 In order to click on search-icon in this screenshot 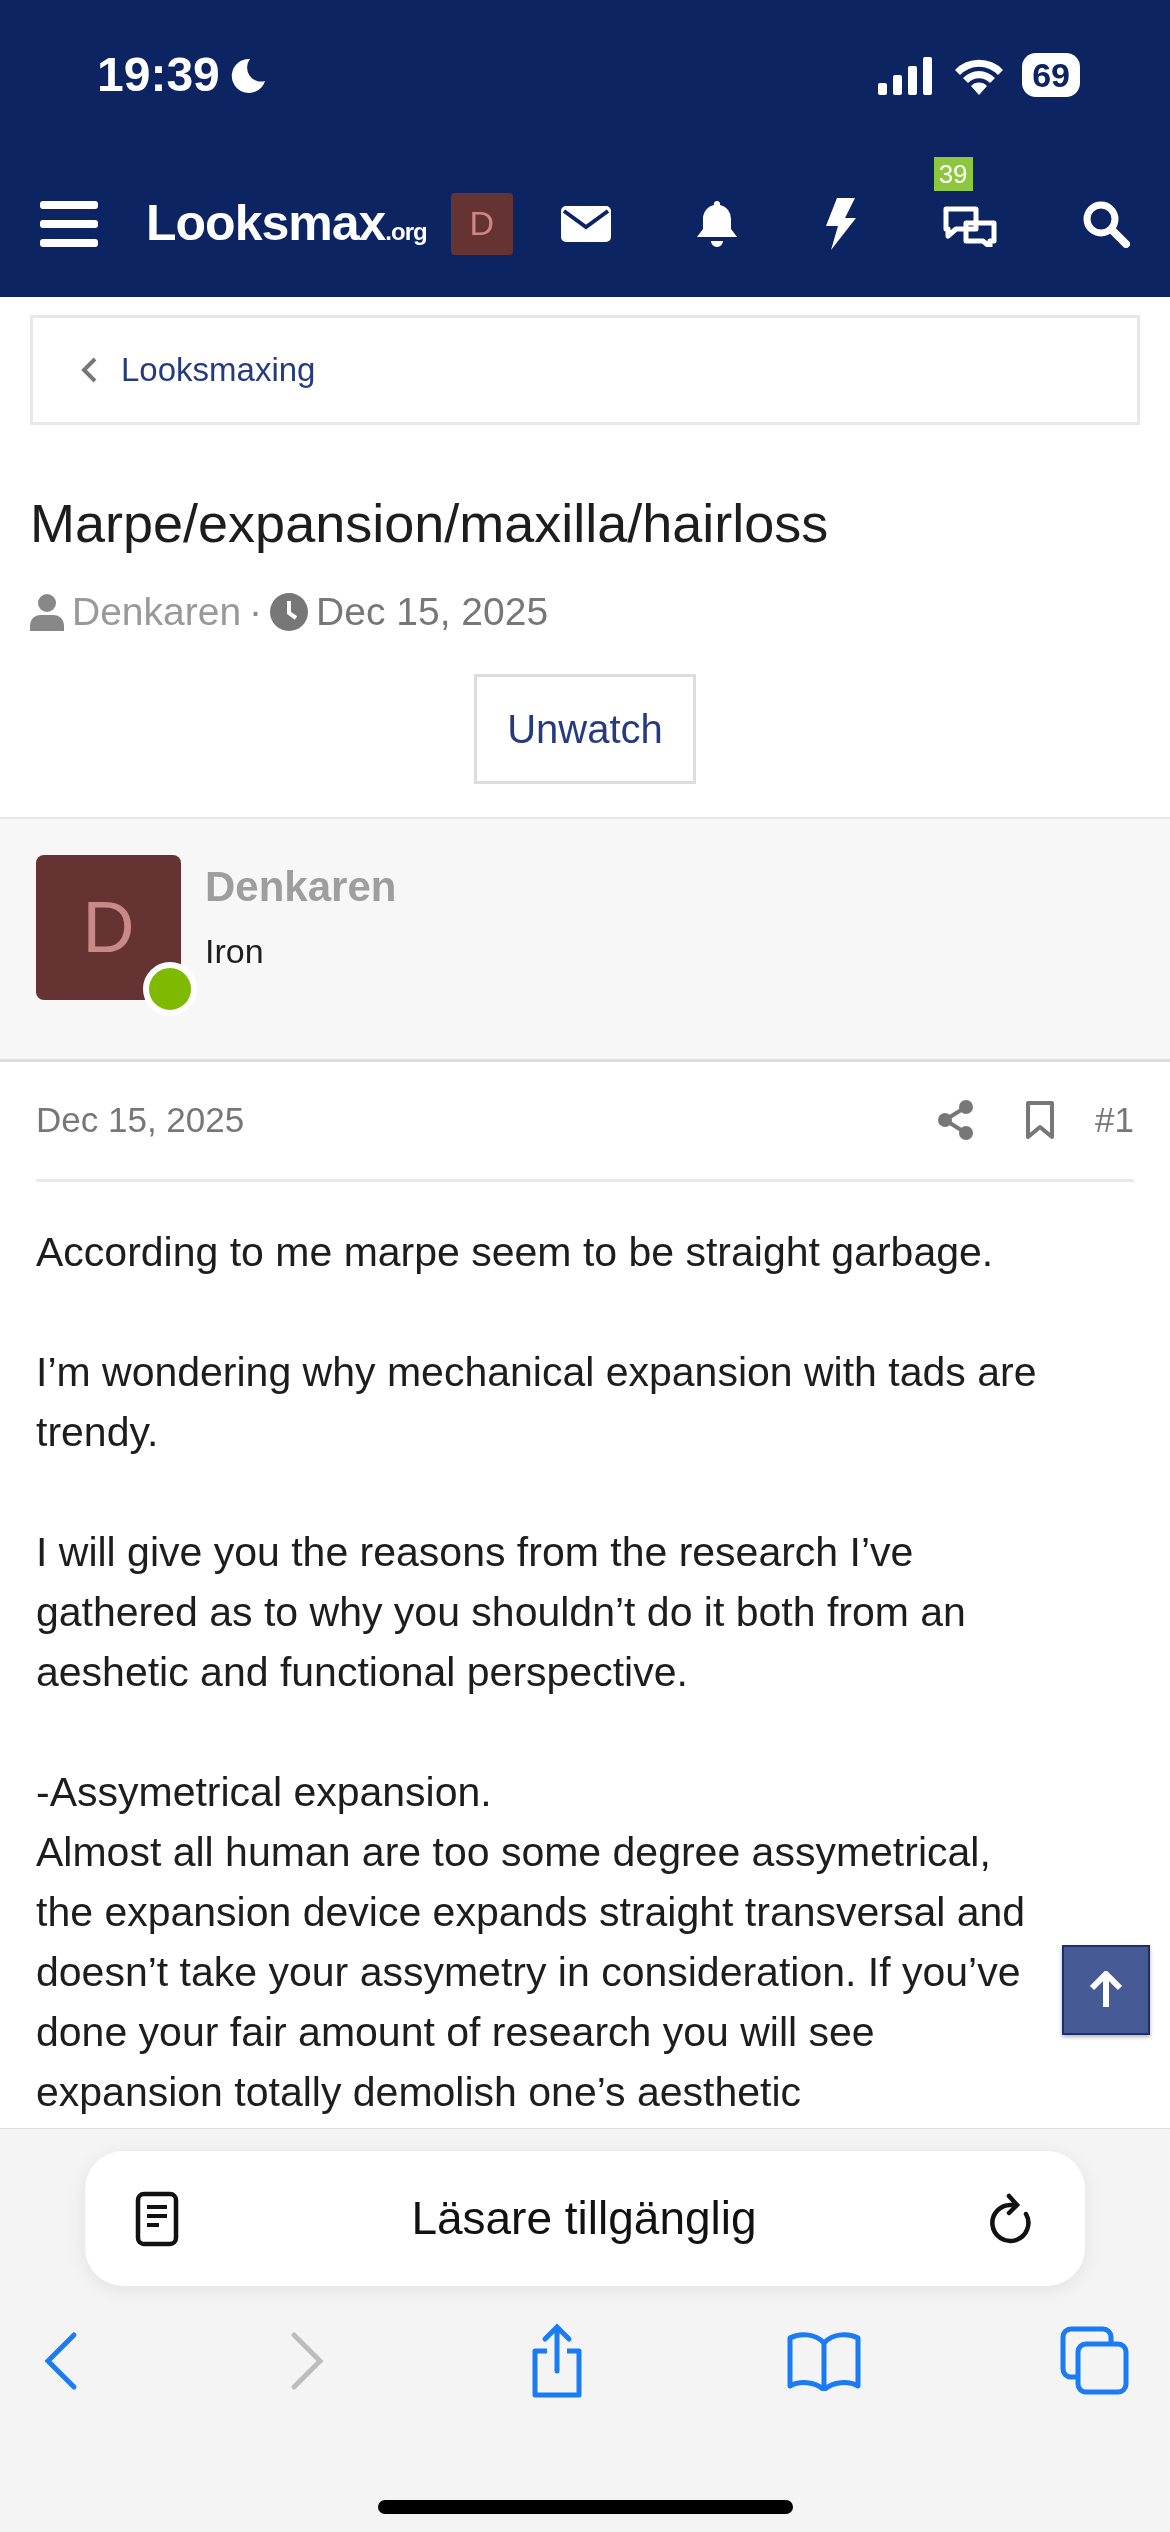, I will do `click(1105, 223)`.